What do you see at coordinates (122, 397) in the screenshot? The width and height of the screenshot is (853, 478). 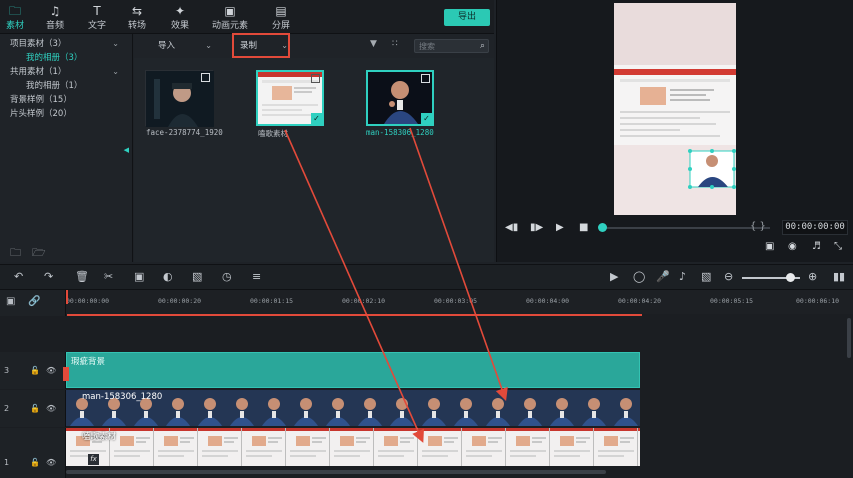 I see `clip-label: man-158306_1280` at bounding box center [122, 397].